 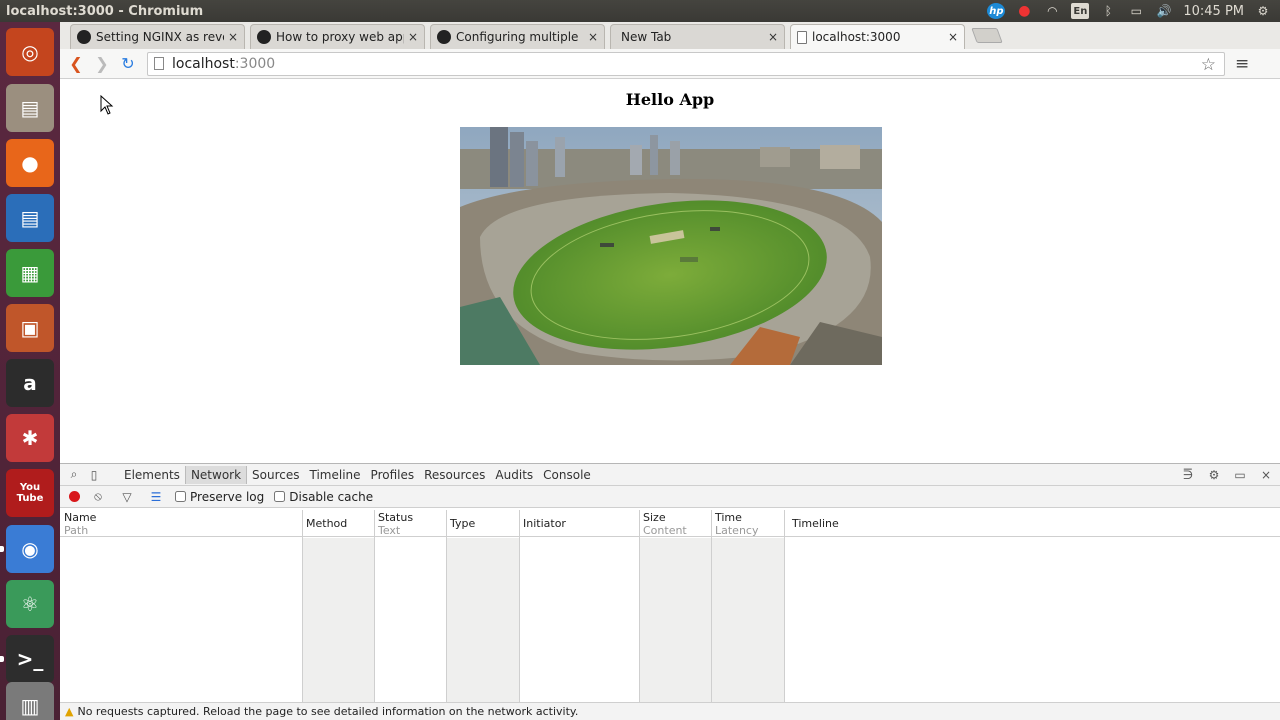 I want to click on devtools-tab-resources: Resources, so click(x=454, y=475).